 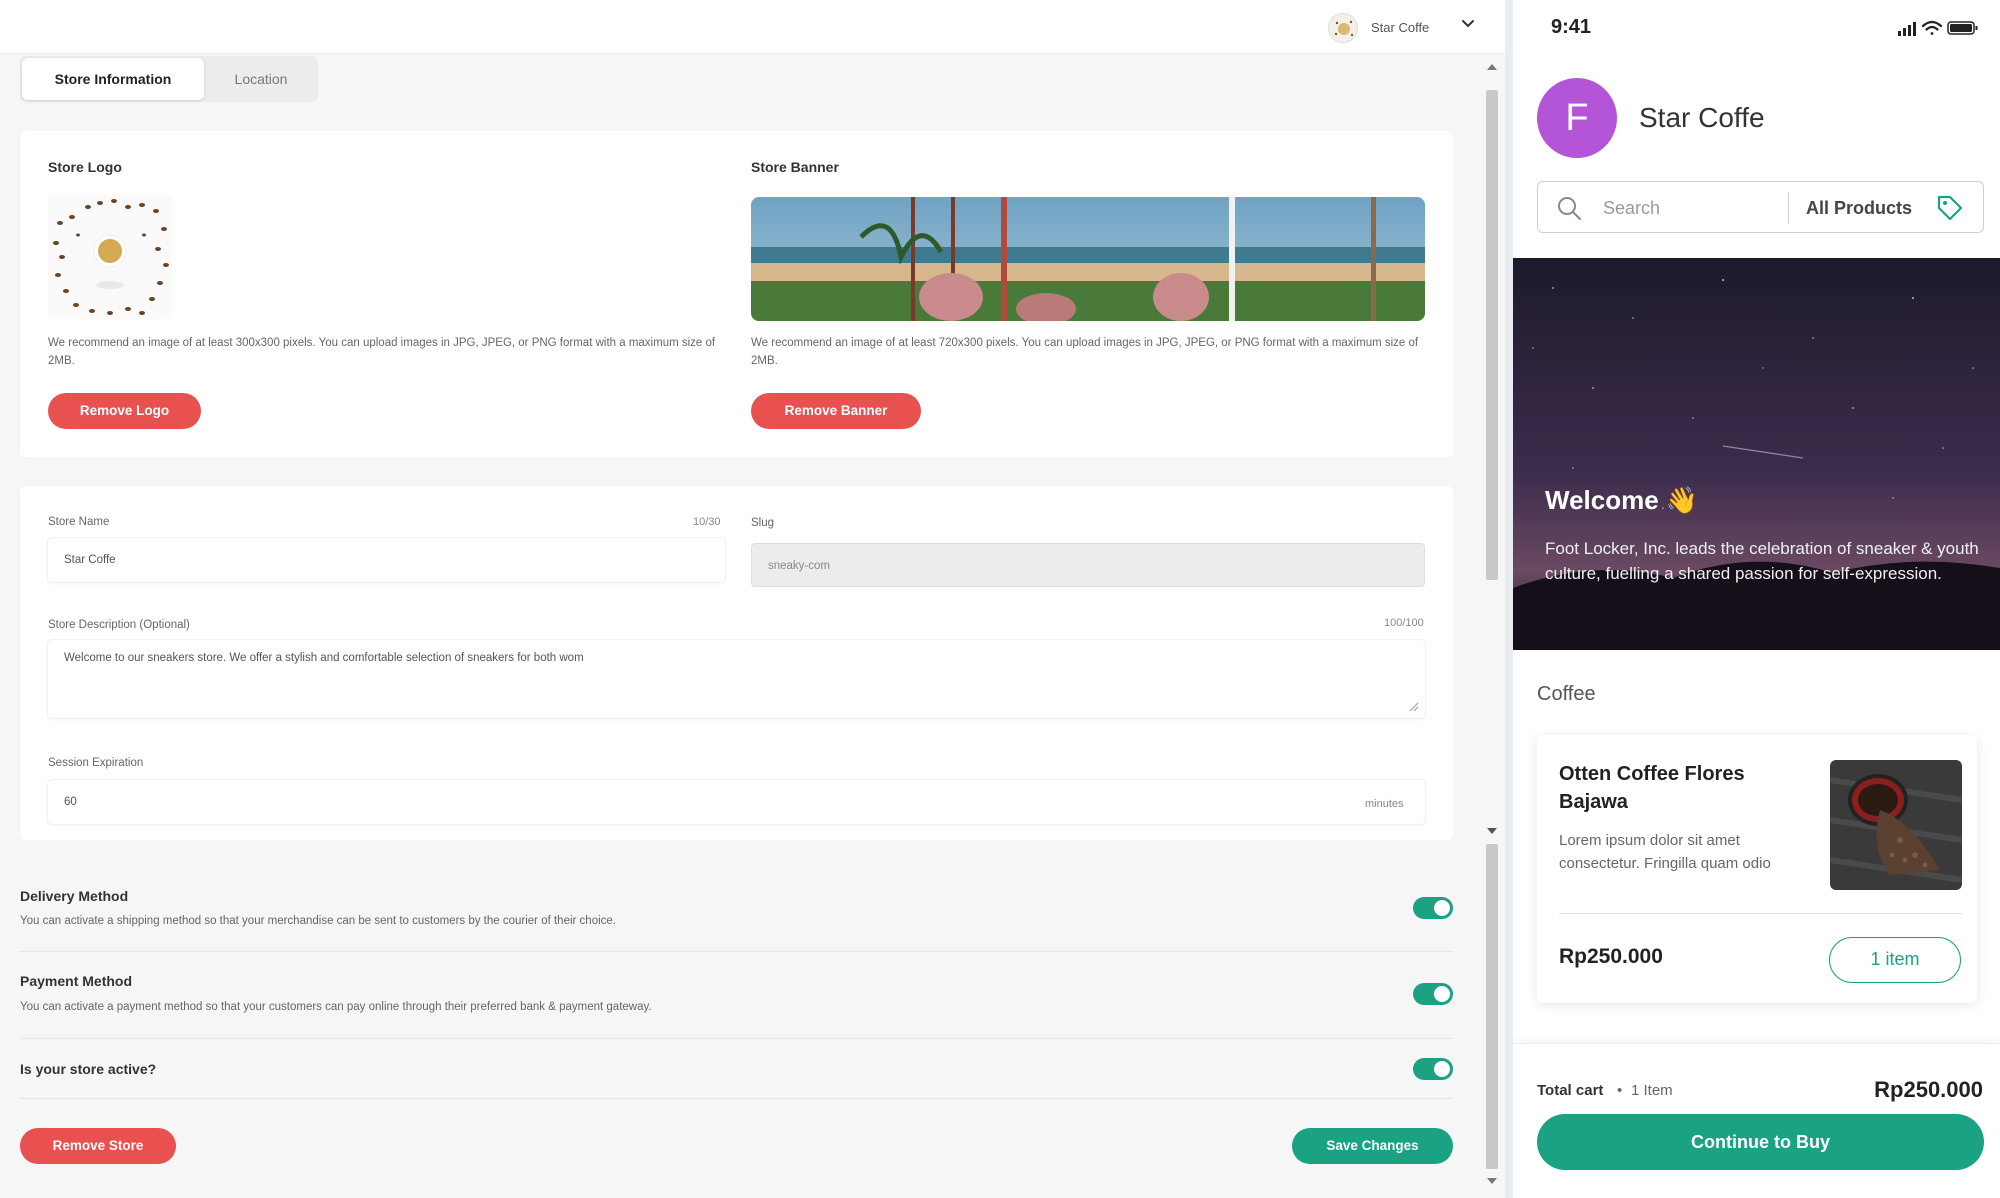 What do you see at coordinates (1571, 27) in the screenshot?
I see `status-time: 9:41` at bounding box center [1571, 27].